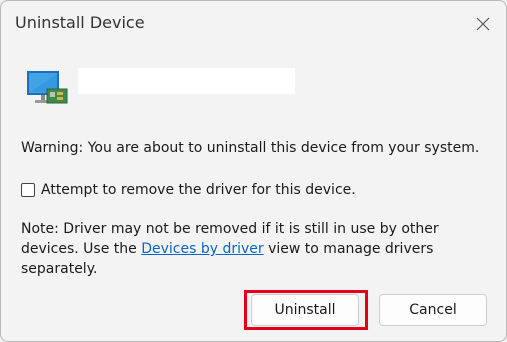 The image size is (507, 342). What do you see at coordinates (28, 190) in the screenshot?
I see `remove-driver-checkbox` at bounding box center [28, 190].